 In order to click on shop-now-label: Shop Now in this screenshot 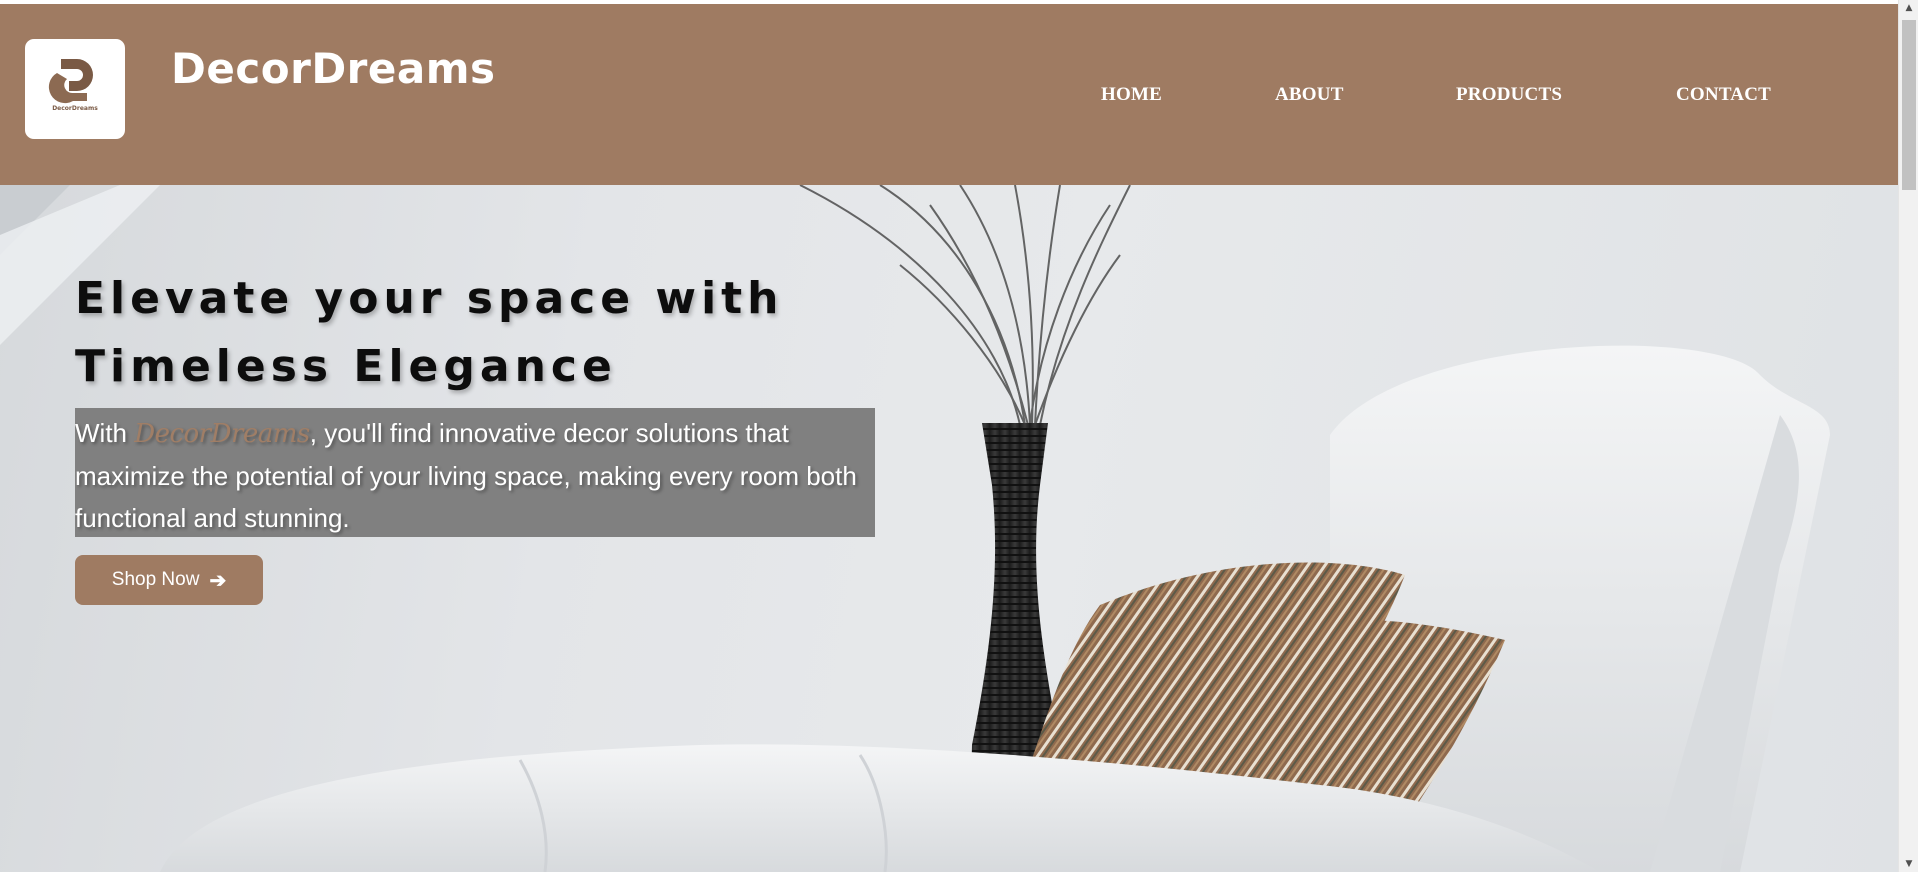, I will do `click(155, 579)`.